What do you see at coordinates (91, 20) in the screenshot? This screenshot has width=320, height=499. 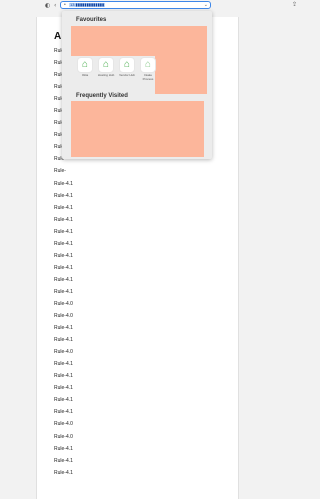 I see `favourites-title: Favourites` at bounding box center [91, 20].